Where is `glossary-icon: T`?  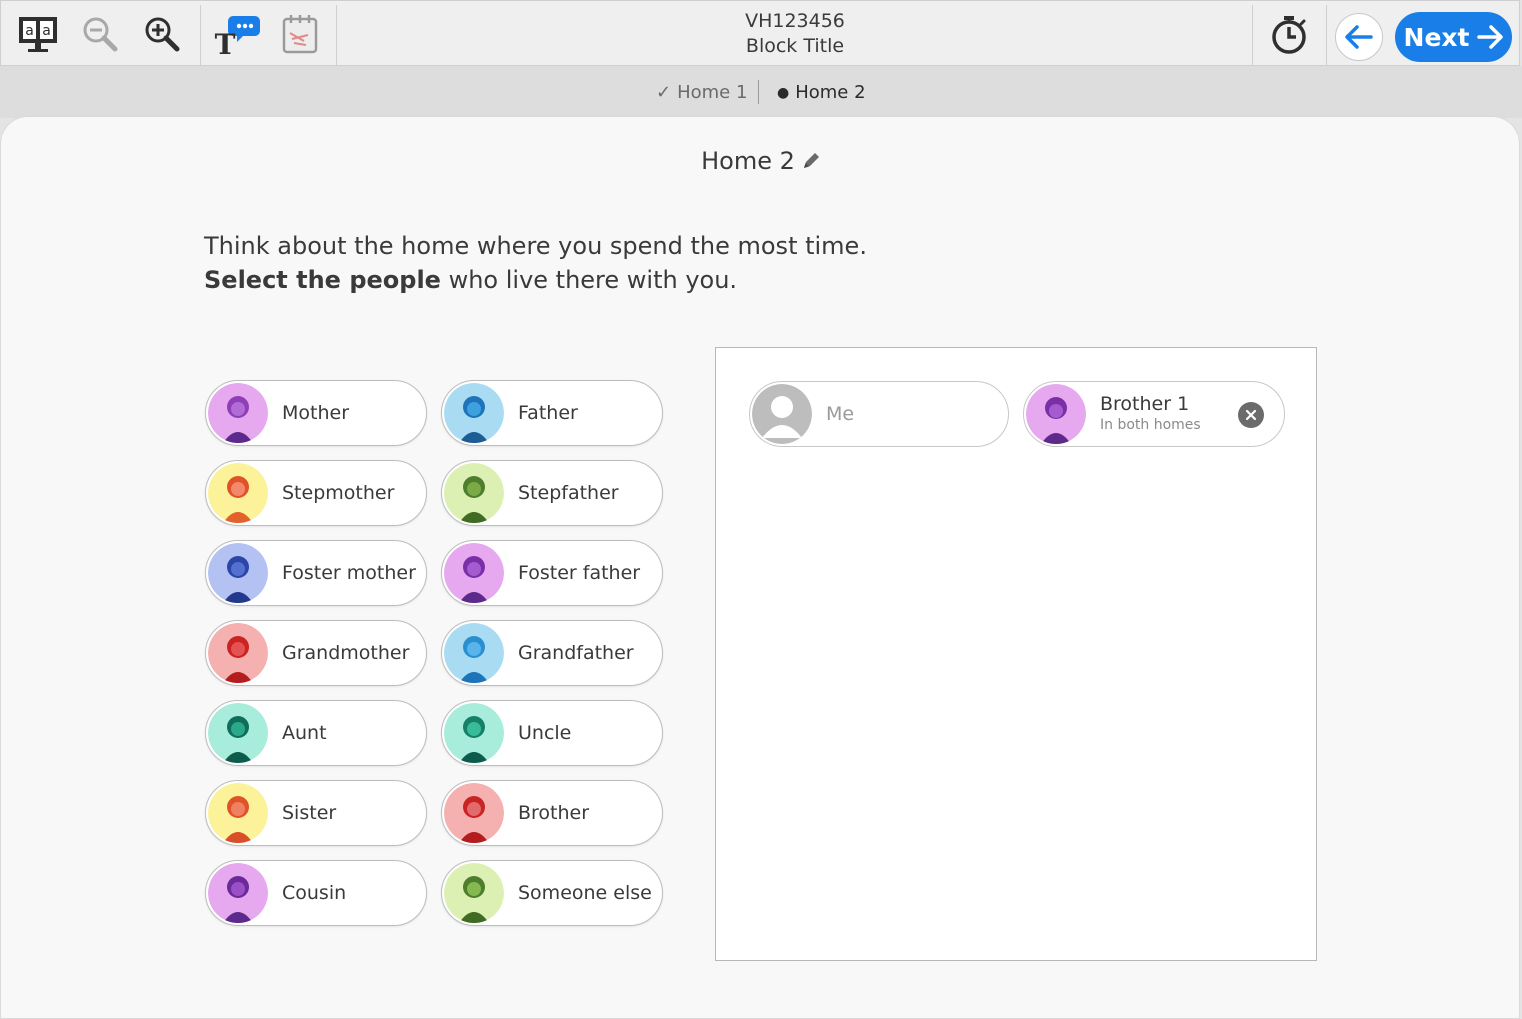
glossary-icon: T is located at coordinates (236, 34).